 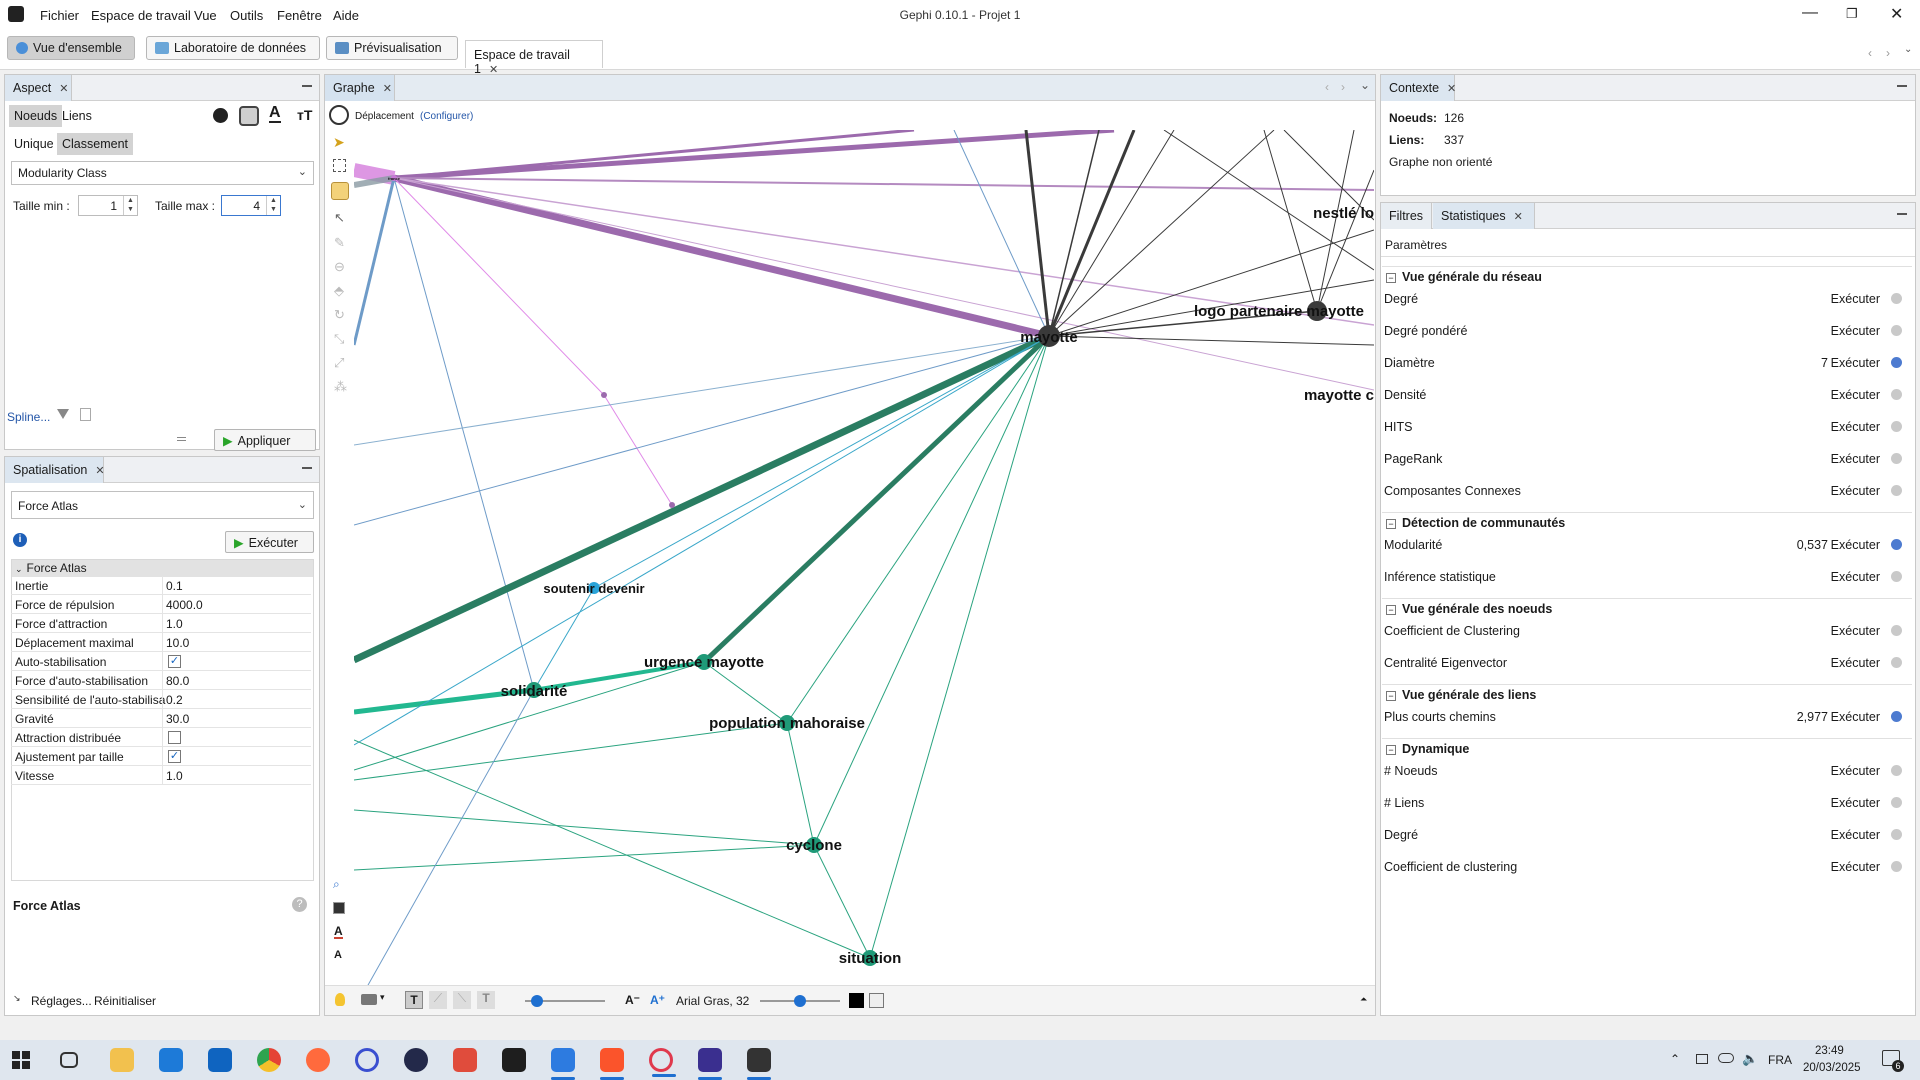 I want to click on stats-section-header: − Vue générale du réseau, so click(x=1647, y=276).